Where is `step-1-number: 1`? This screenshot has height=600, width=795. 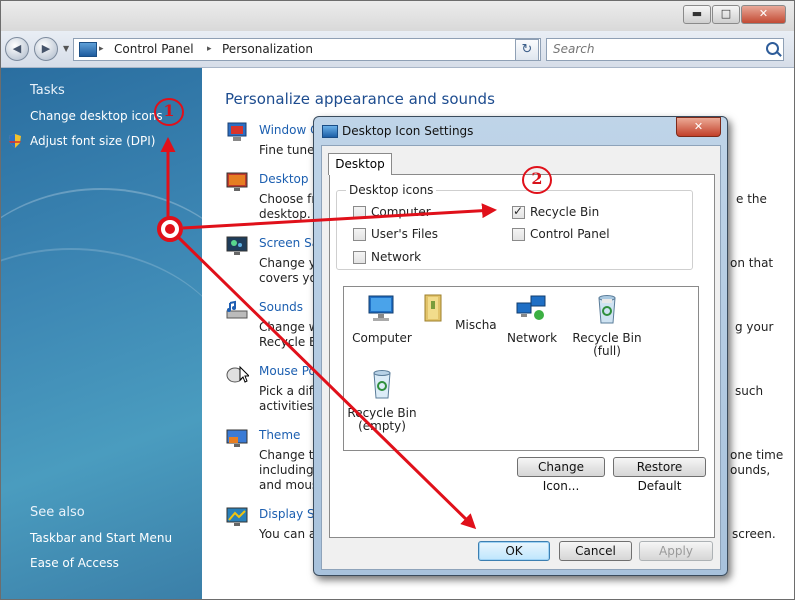
step-1-number: 1 is located at coordinates (169, 110).